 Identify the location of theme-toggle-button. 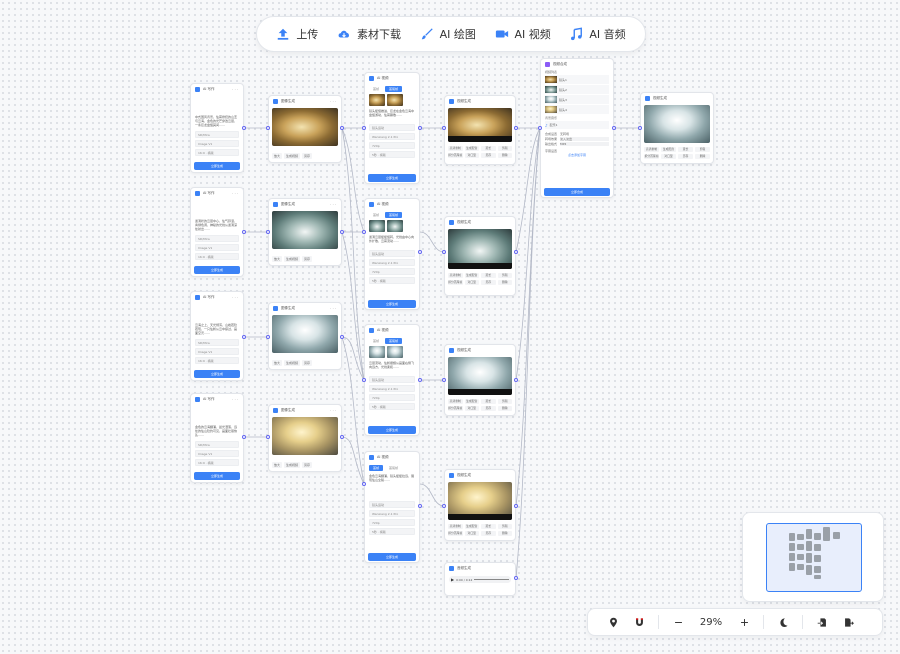
(783, 622).